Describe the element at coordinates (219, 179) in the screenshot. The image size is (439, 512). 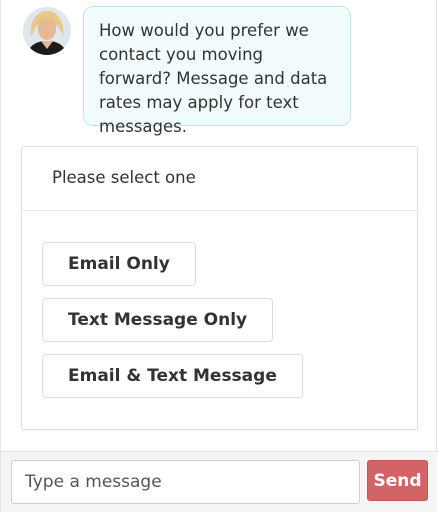
I see `quick-reply-prompt: Please select one` at that location.